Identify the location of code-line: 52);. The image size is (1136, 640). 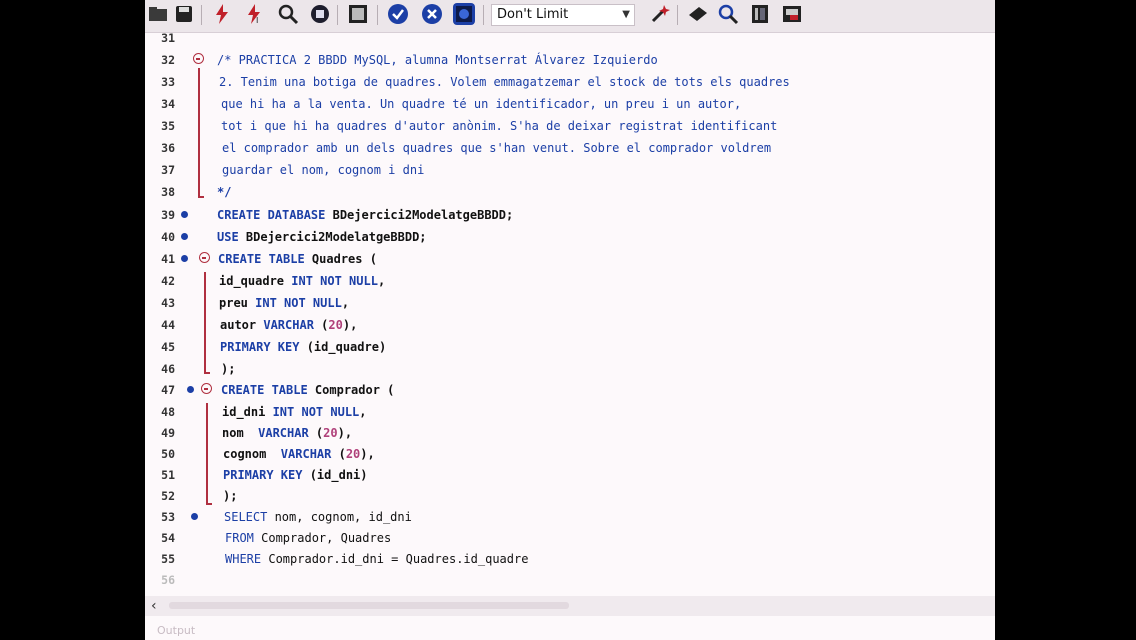
(199, 496).